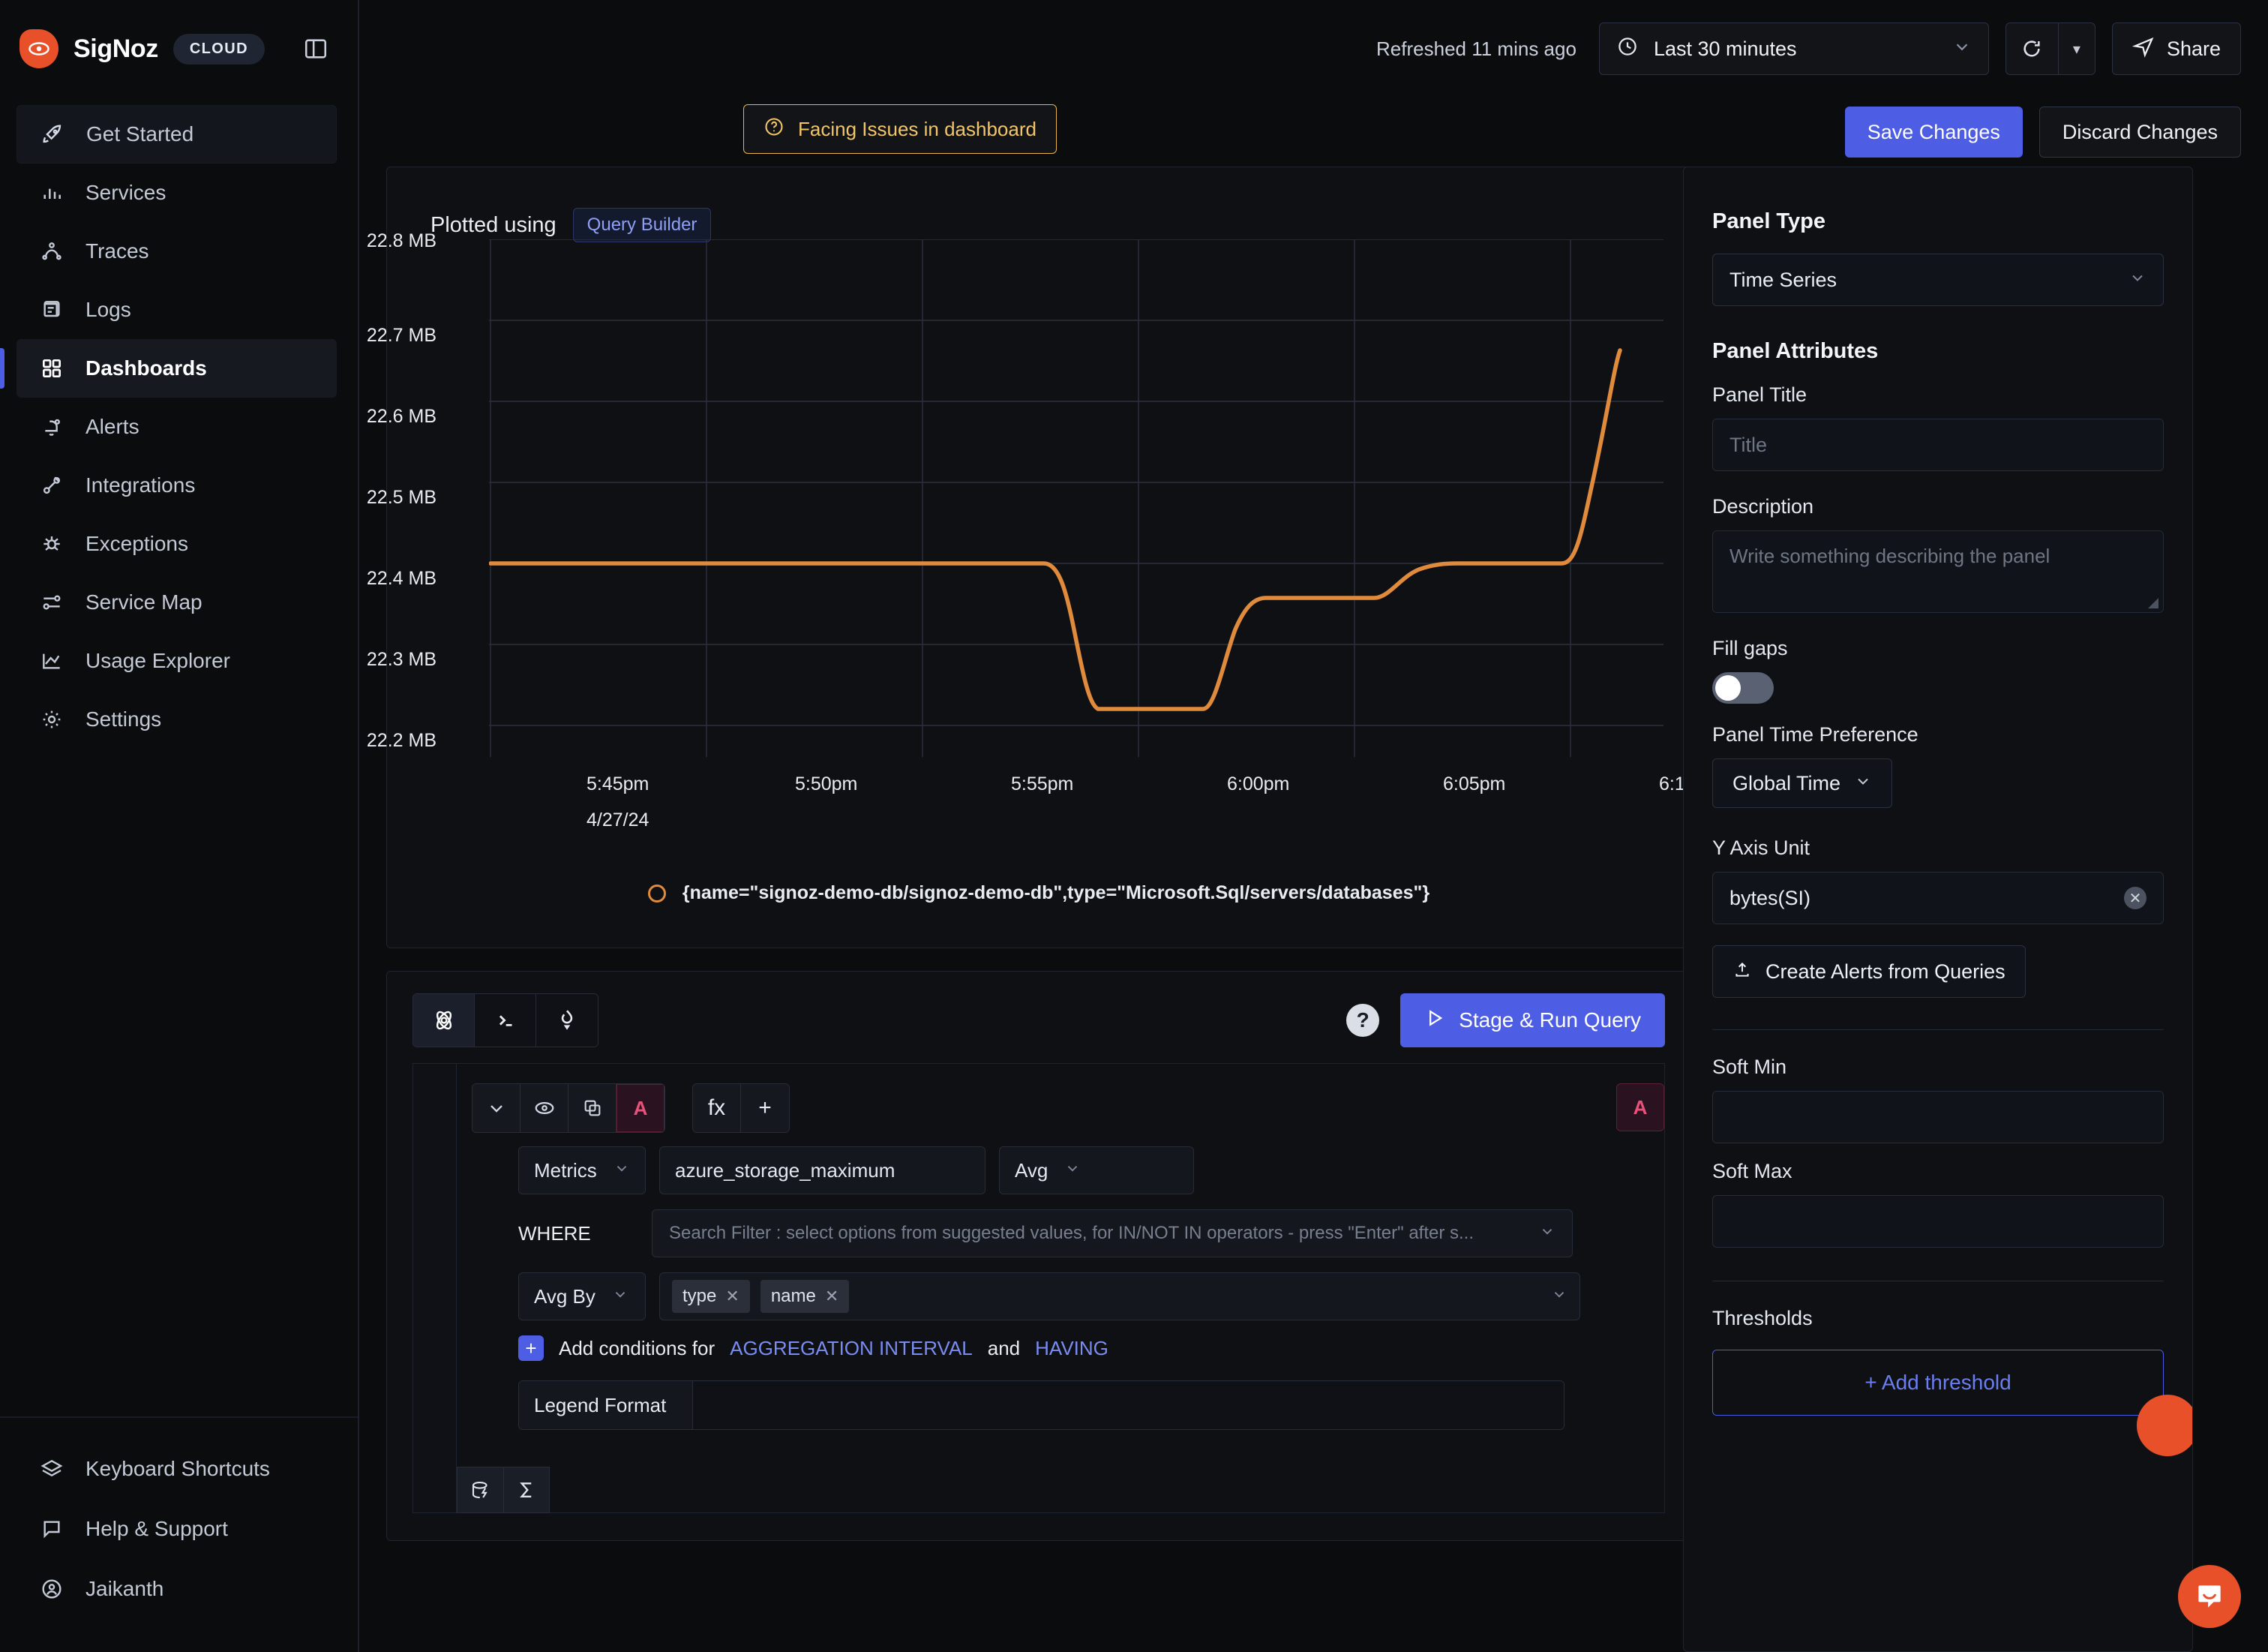 The height and width of the screenshot is (1652, 2268). I want to click on aggregation-interval-link: AGGREGATION INTERVAL, so click(851, 1348).